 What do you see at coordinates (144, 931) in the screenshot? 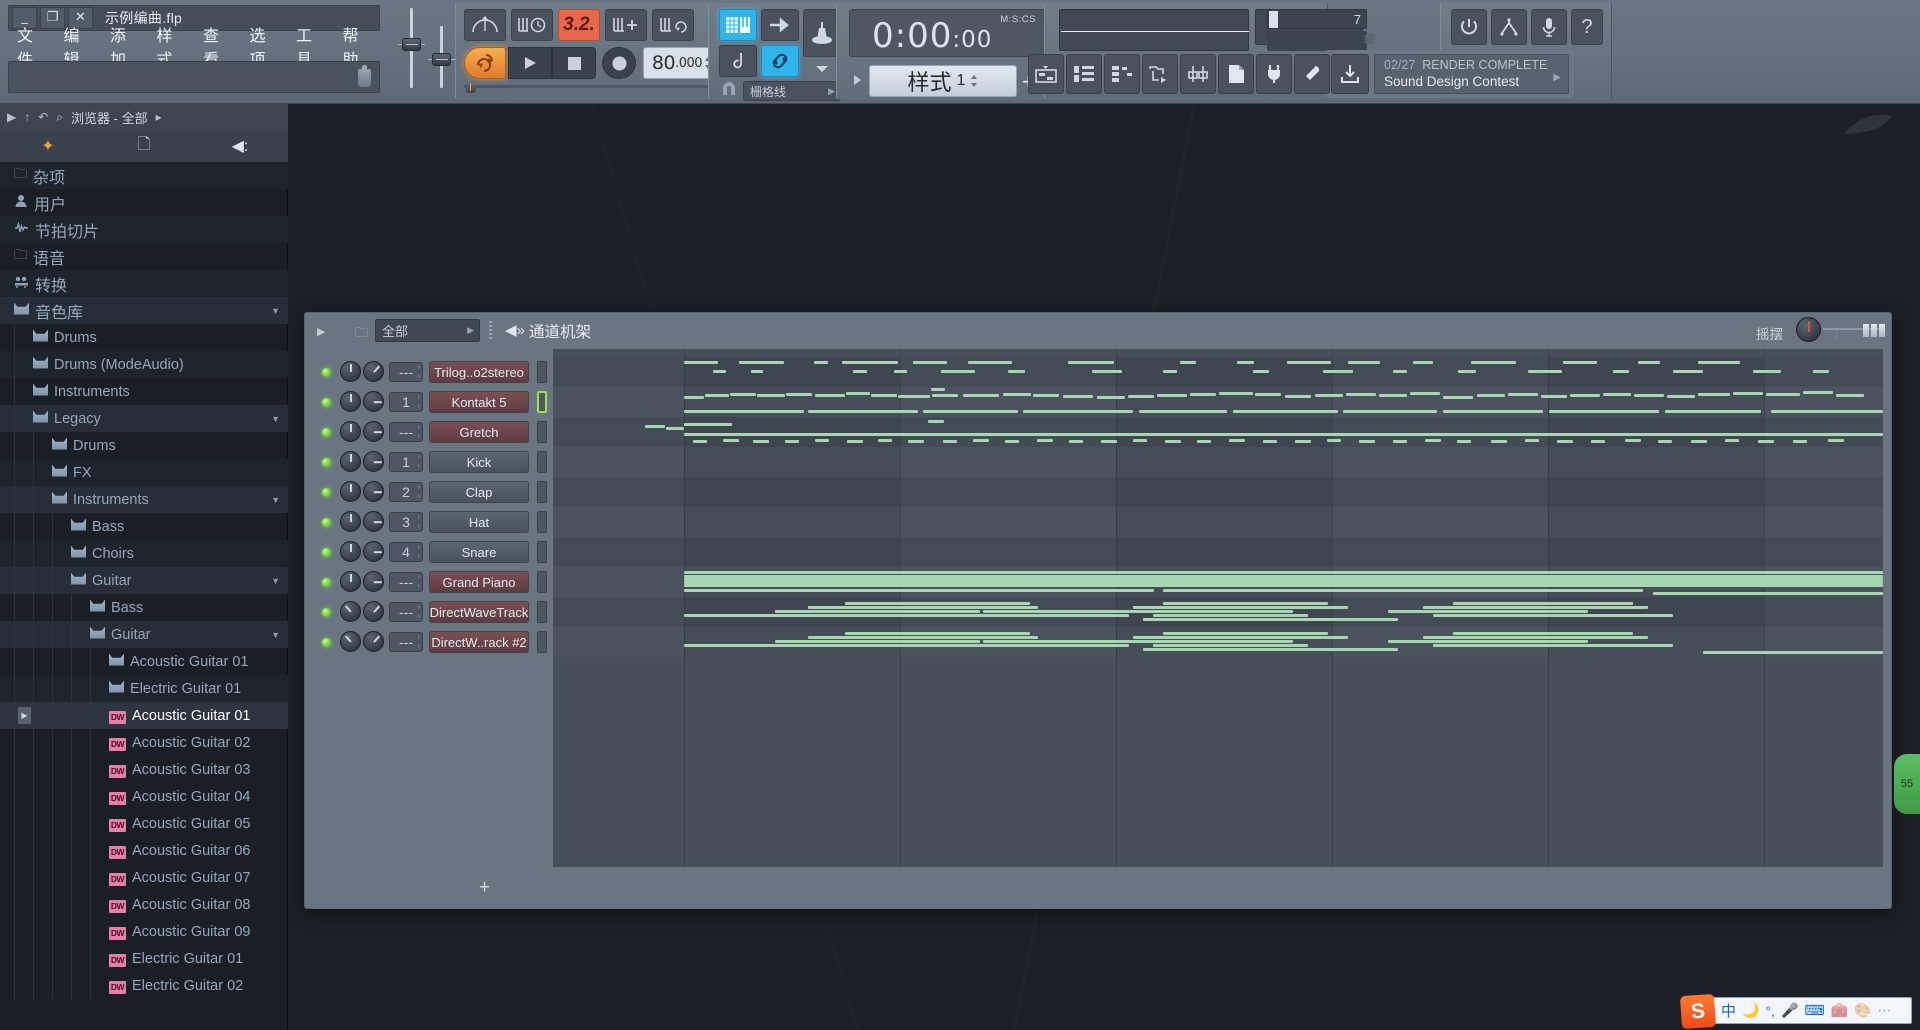
I see `tree-item: DW Acoustic Guitar 09` at bounding box center [144, 931].